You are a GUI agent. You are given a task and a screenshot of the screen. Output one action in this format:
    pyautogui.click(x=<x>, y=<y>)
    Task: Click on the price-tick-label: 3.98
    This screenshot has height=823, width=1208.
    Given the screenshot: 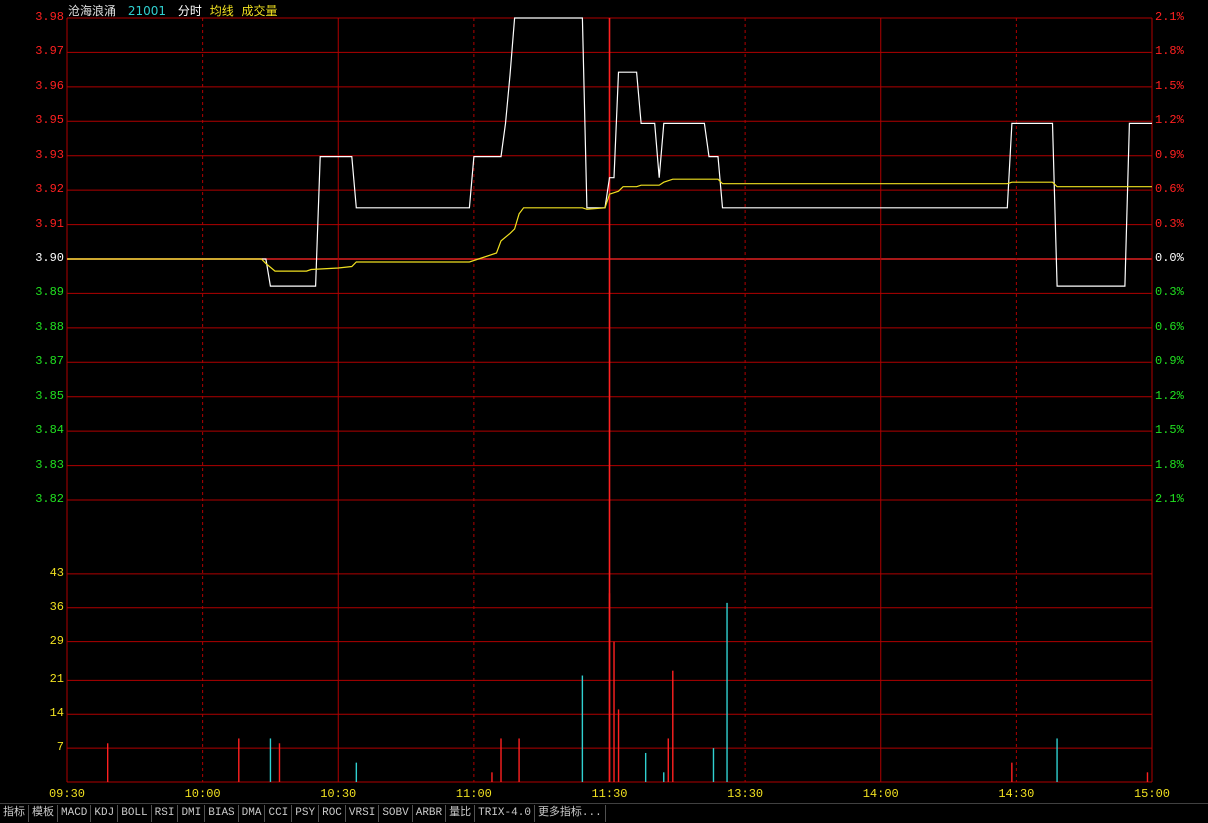 What is the action you would take?
    pyautogui.click(x=49, y=17)
    